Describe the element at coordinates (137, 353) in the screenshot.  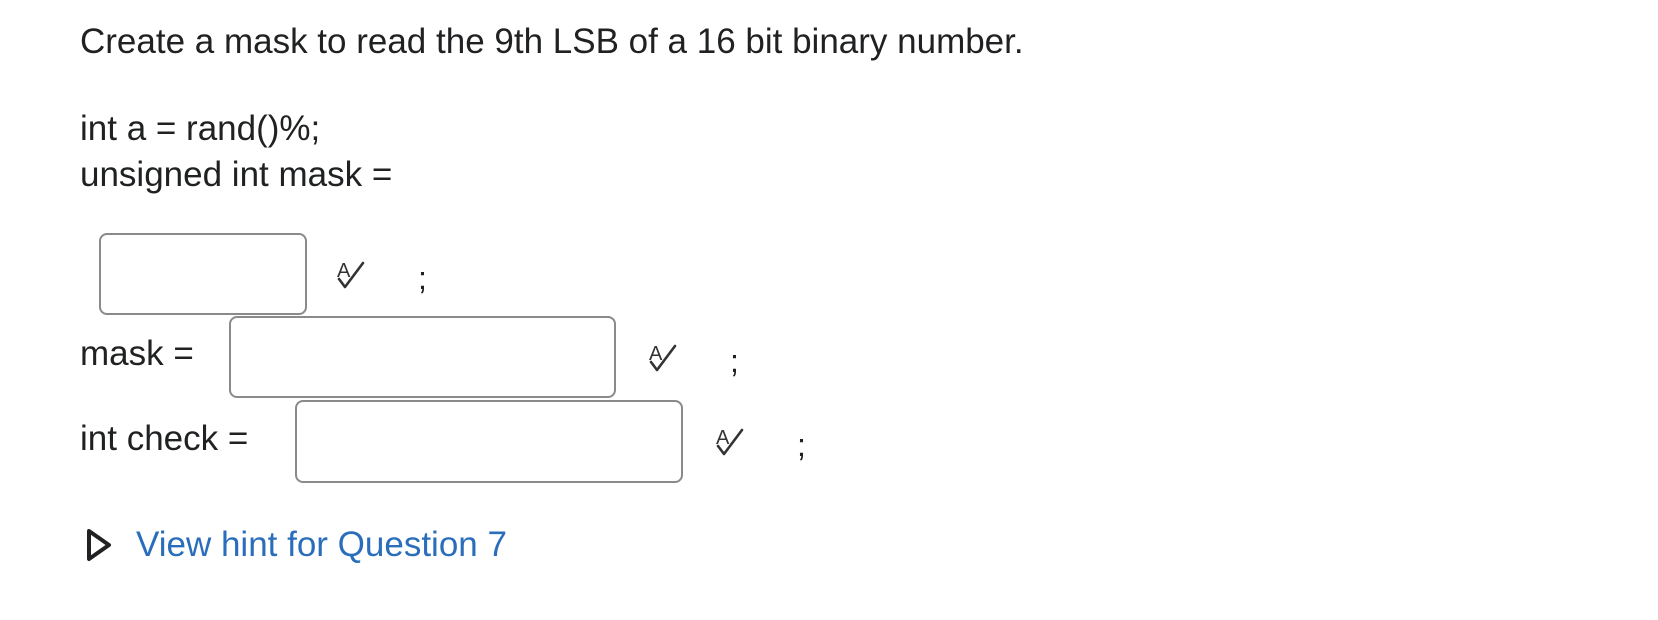
I see `answer-label-mask: mask =` at that location.